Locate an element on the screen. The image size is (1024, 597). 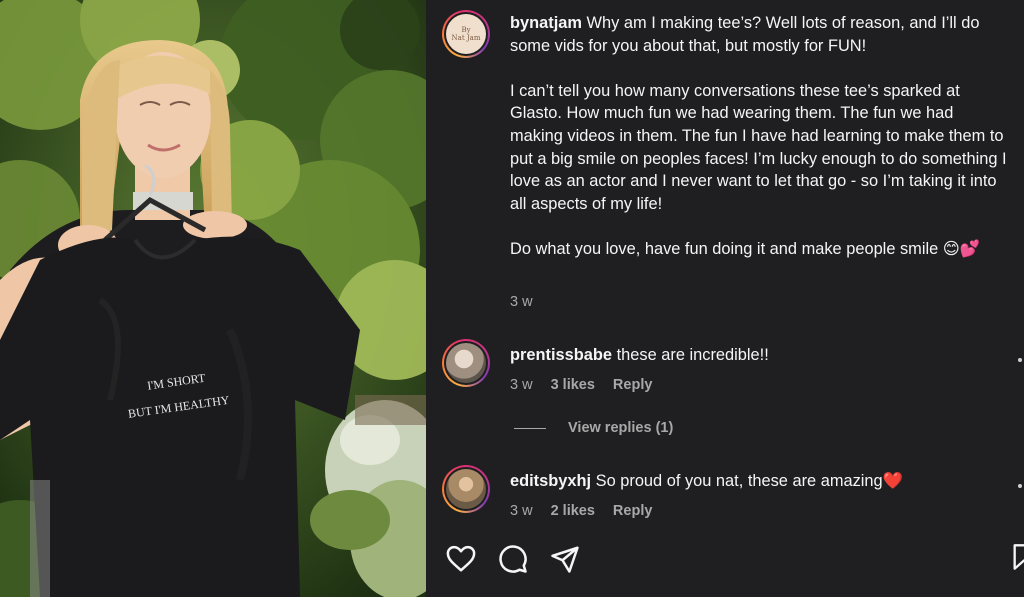
author-avatar: By Nat Jam is located at coordinates (466, 34).